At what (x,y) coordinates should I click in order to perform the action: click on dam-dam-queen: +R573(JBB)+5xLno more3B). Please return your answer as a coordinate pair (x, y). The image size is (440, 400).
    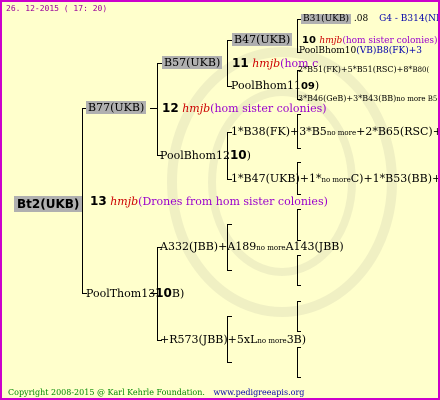
    Looking at the image, I should click on (233, 339).